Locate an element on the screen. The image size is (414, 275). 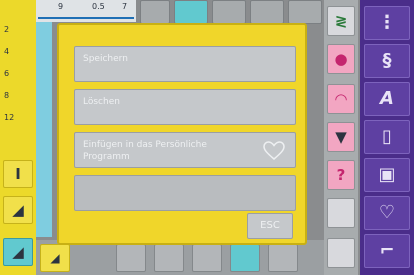
alphabet-icon: A is located at coordinates (387, 98).